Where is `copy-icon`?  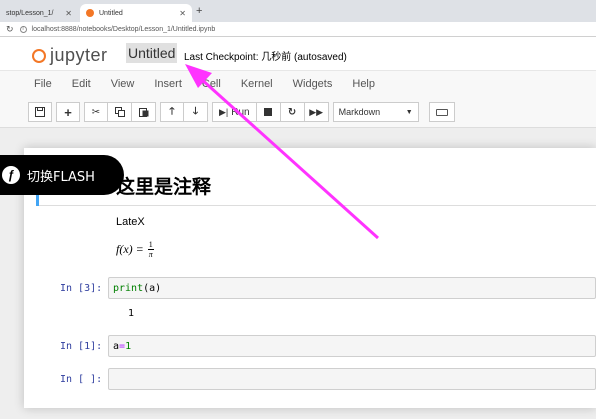
copy-icon is located at coordinates (119, 112).